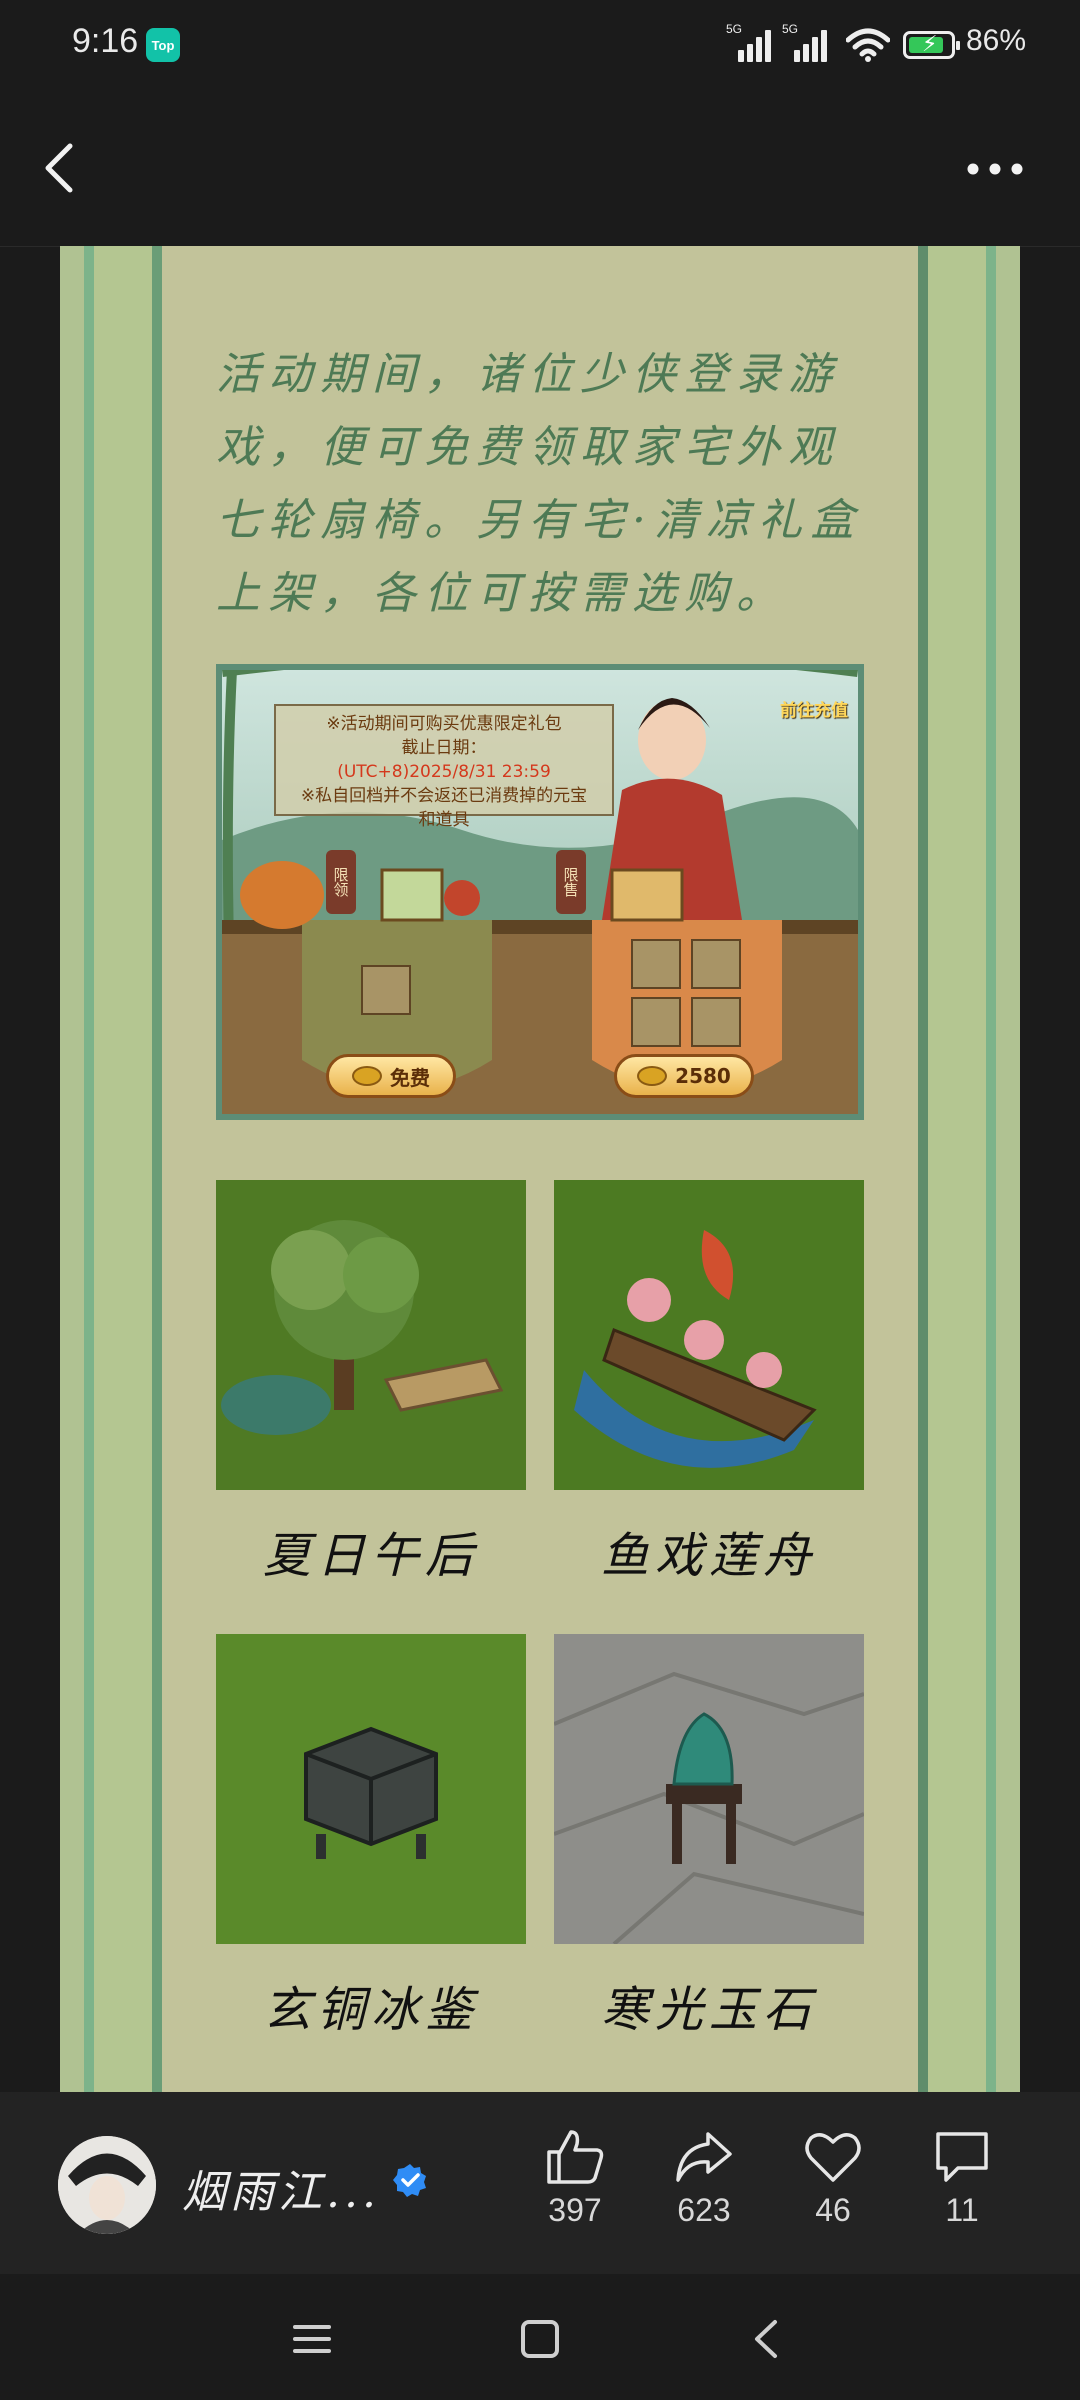 The height and width of the screenshot is (2400, 1080). I want to click on bronze-chest-image, so click(371, 1789).